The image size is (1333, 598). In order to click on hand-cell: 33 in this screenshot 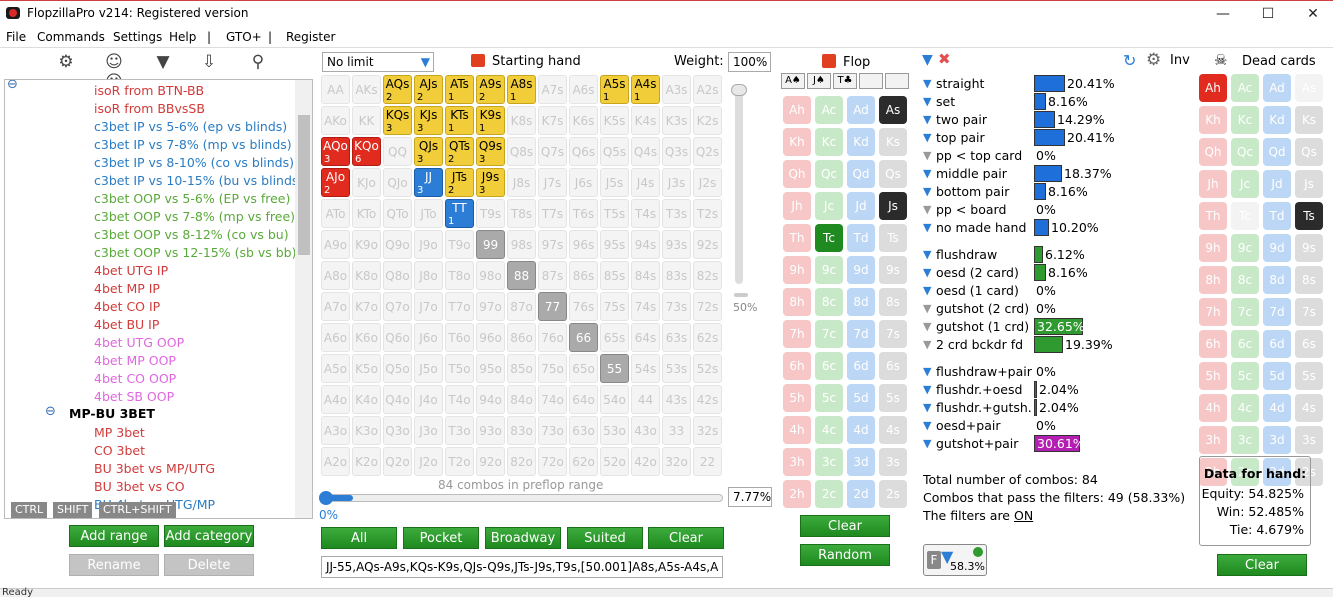, I will do `click(676, 430)`.